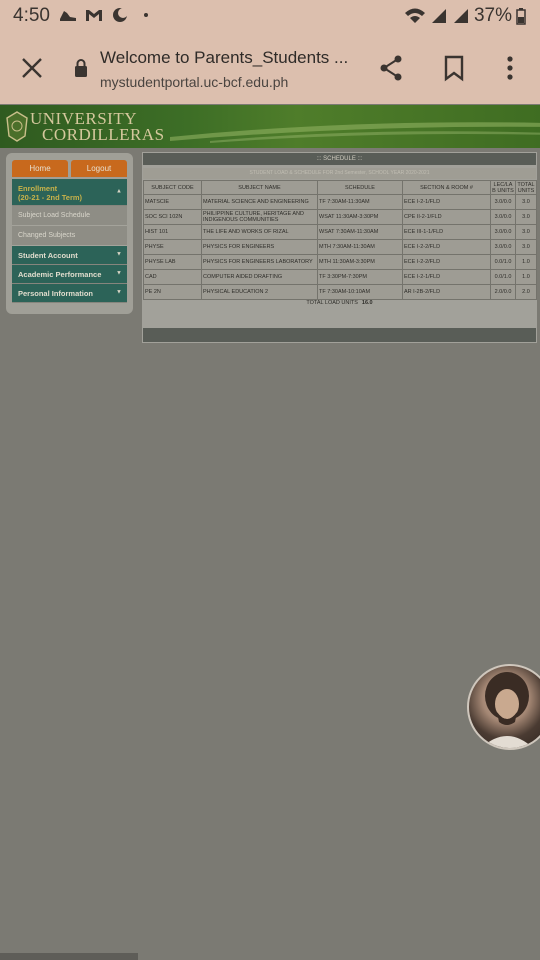  I want to click on subject-code: MATSCIE, so click(172, 202).